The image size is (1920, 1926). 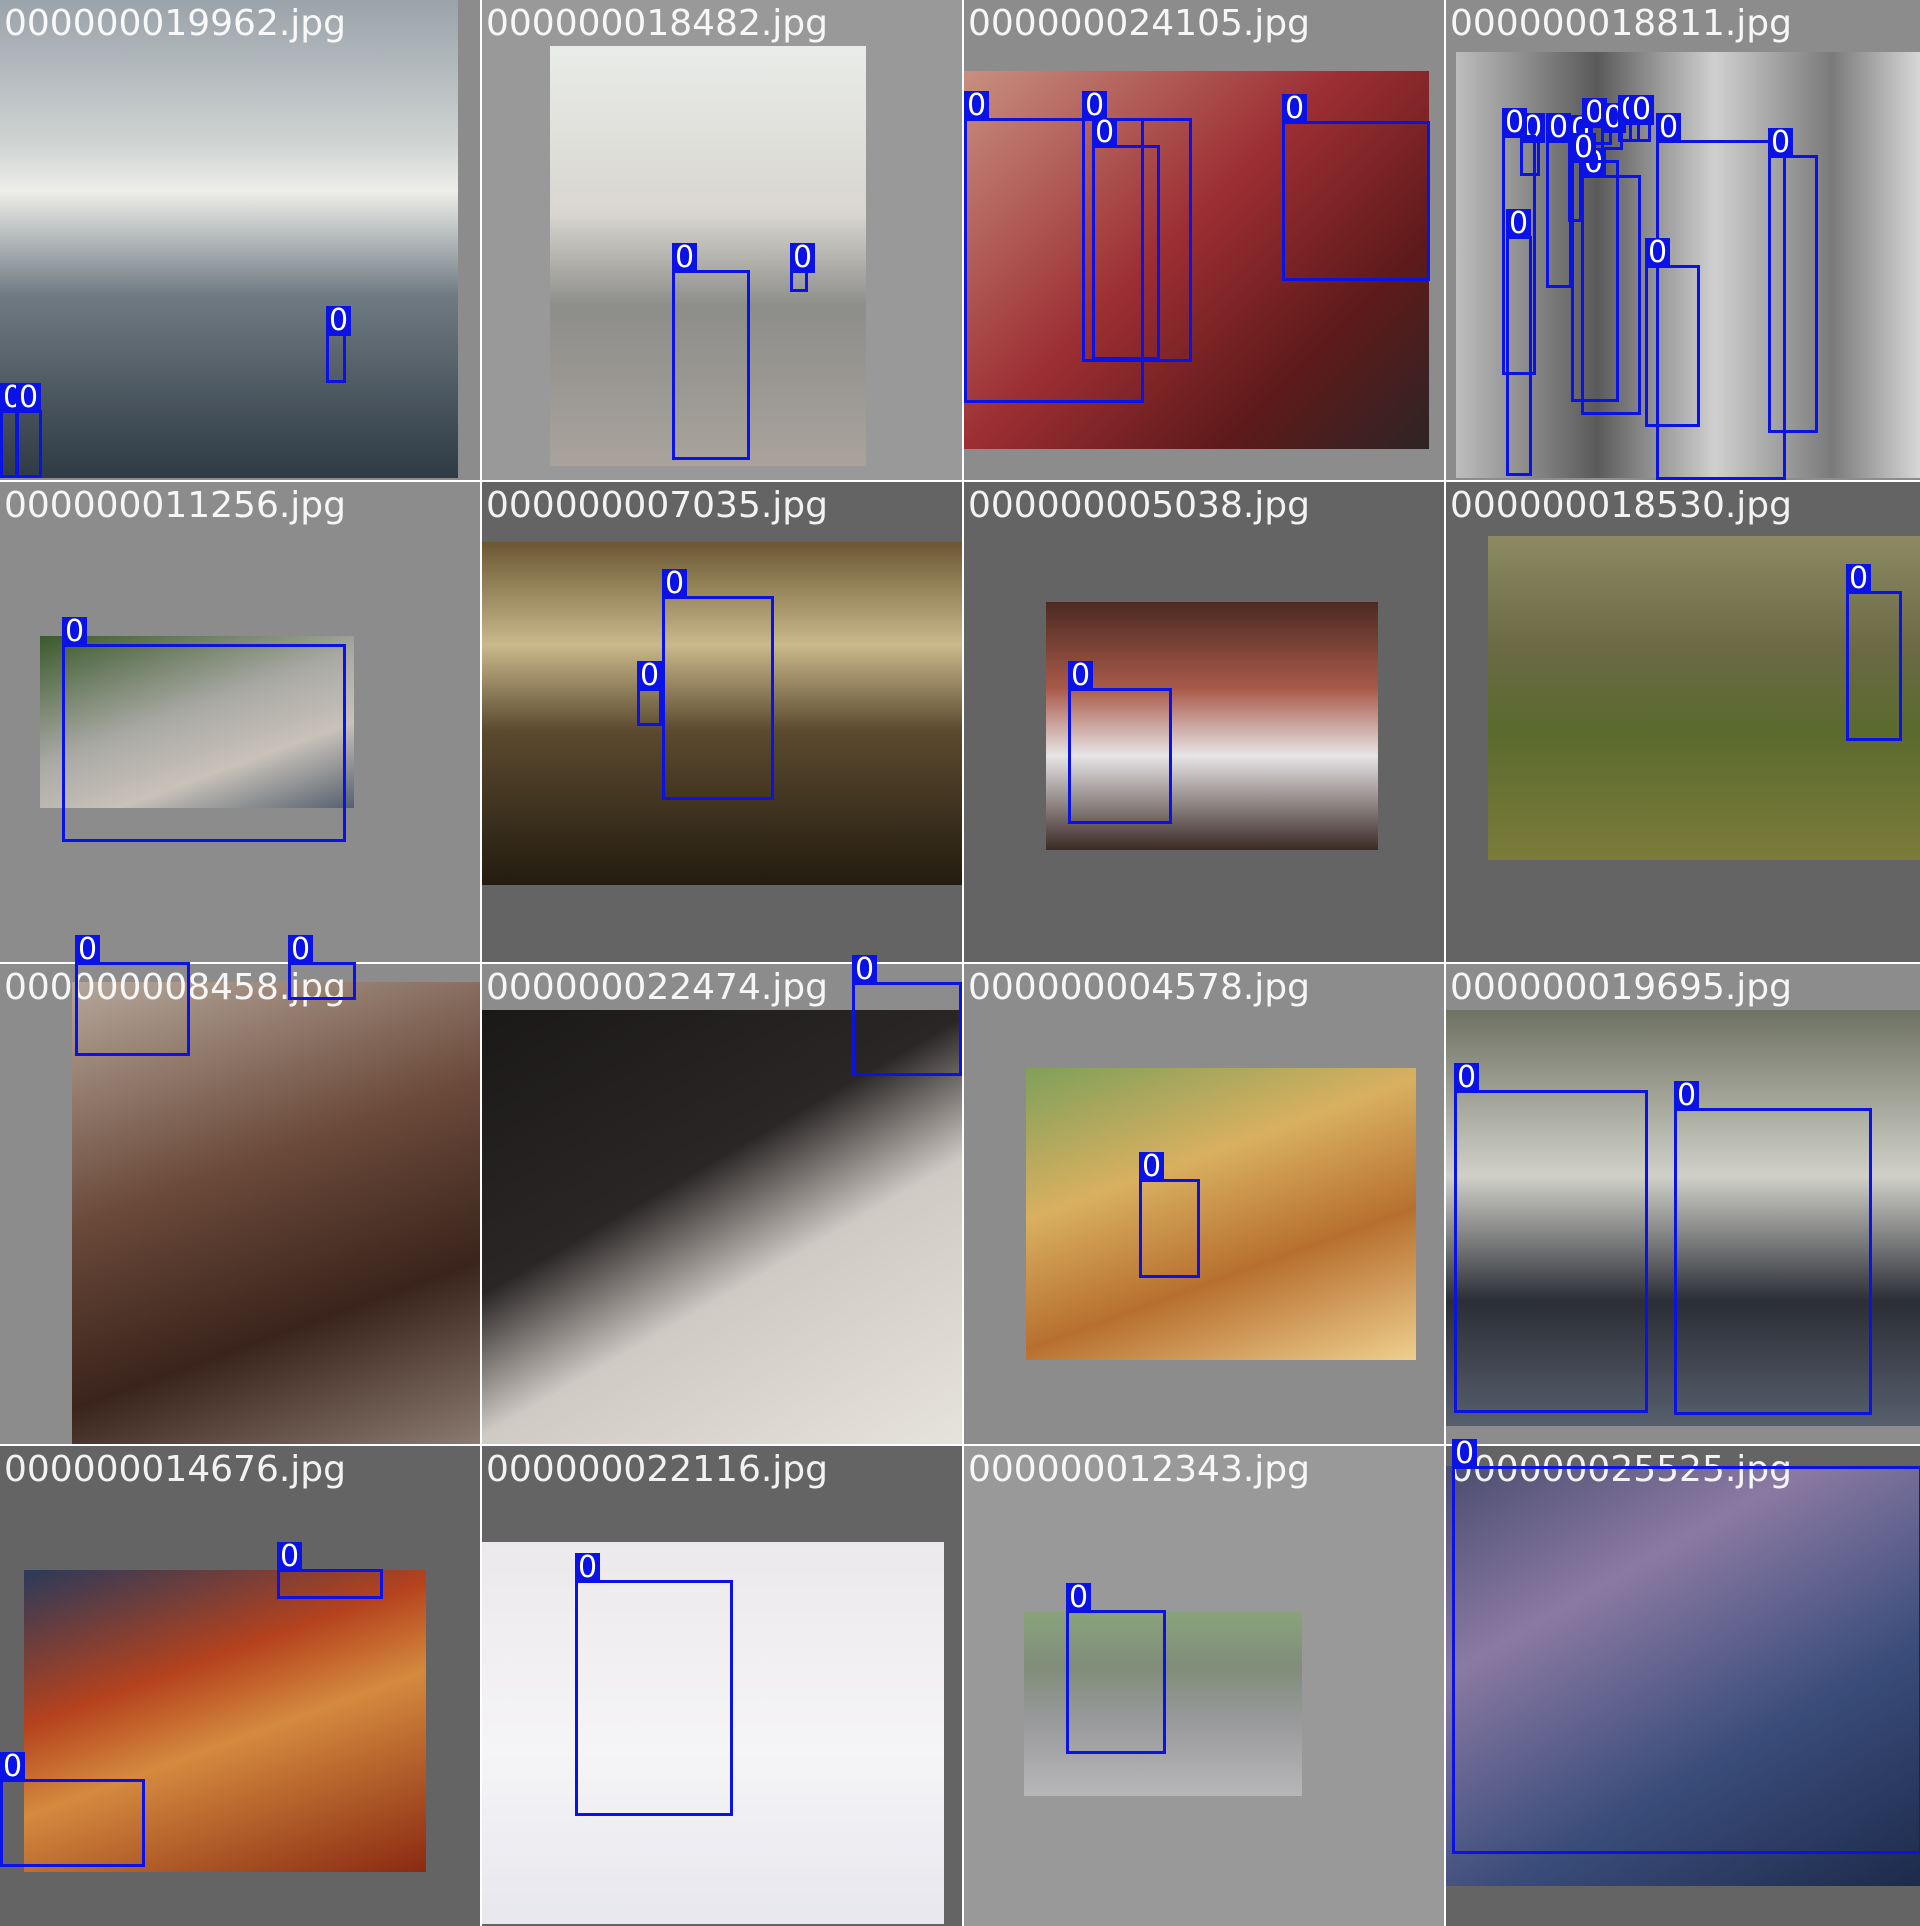 I want to click on tile-filename: 000000018811.jpg, so click(x=1621, y=23).